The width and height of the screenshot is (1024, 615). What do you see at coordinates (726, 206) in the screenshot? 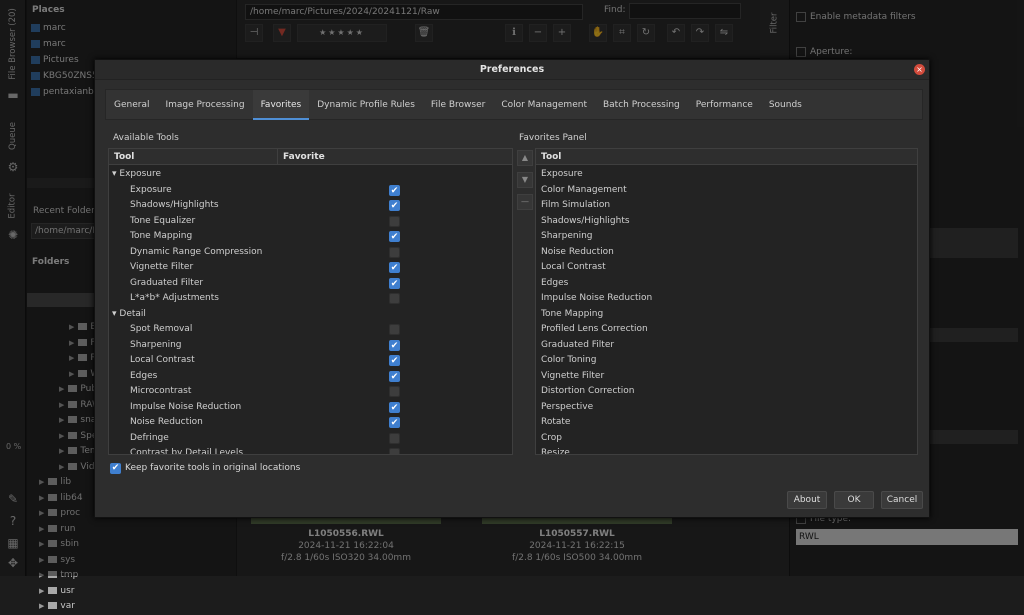
I see `favorite-row: Film Simulation` at bounding box center [726, 206].